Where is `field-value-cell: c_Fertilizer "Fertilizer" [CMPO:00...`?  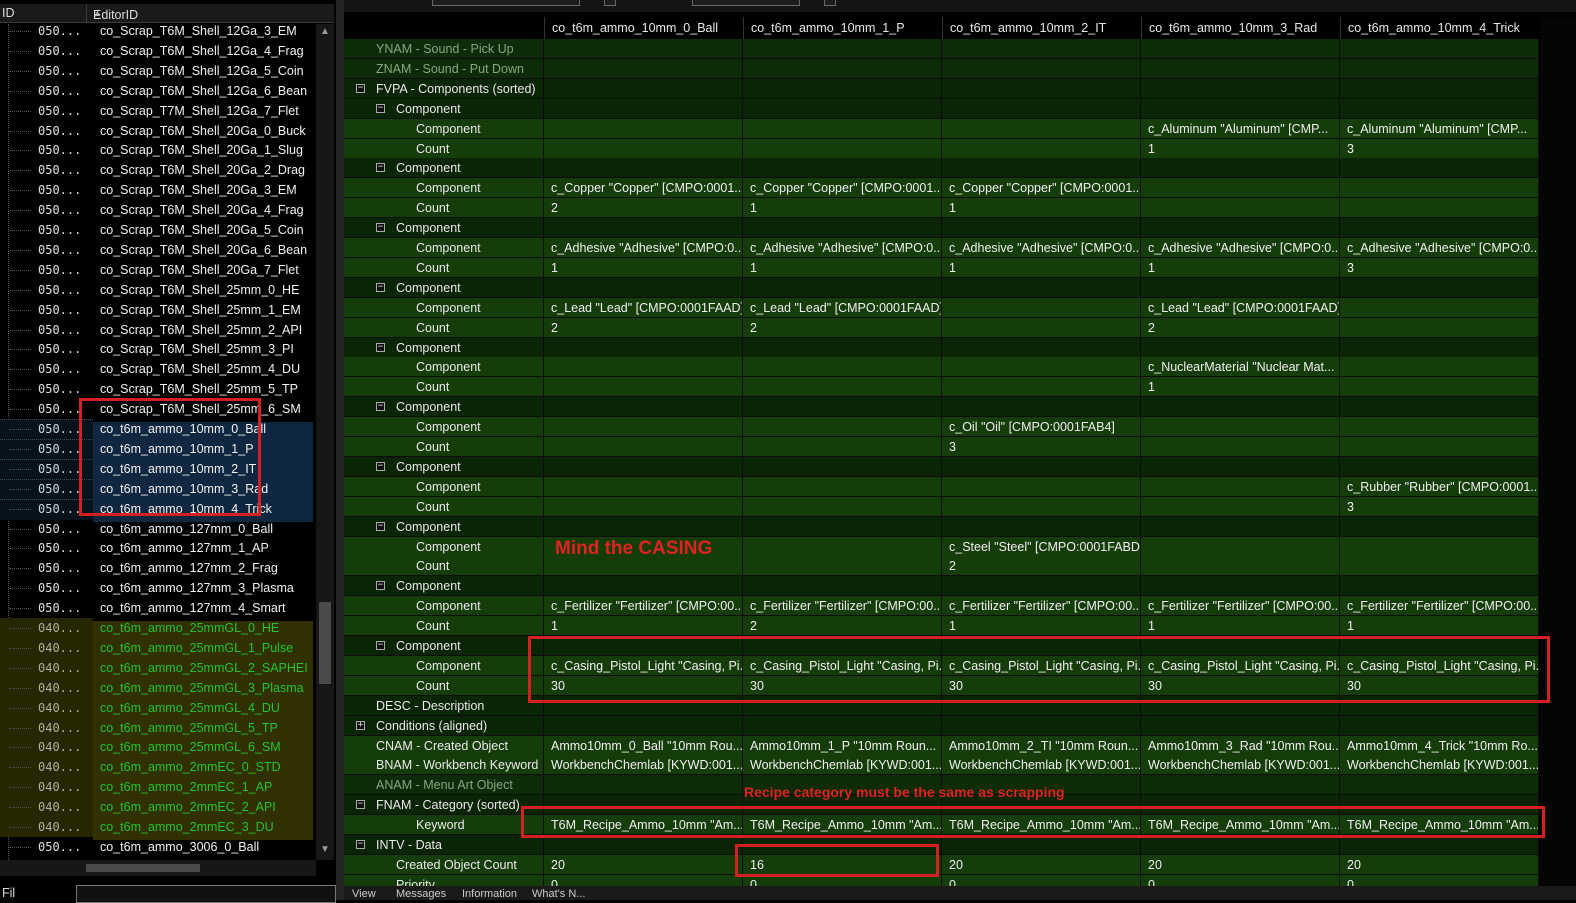
field-value-cell: c_Fertilizer "Fertilizer" [CMPO:00... is located at coordinates (1439, 606).